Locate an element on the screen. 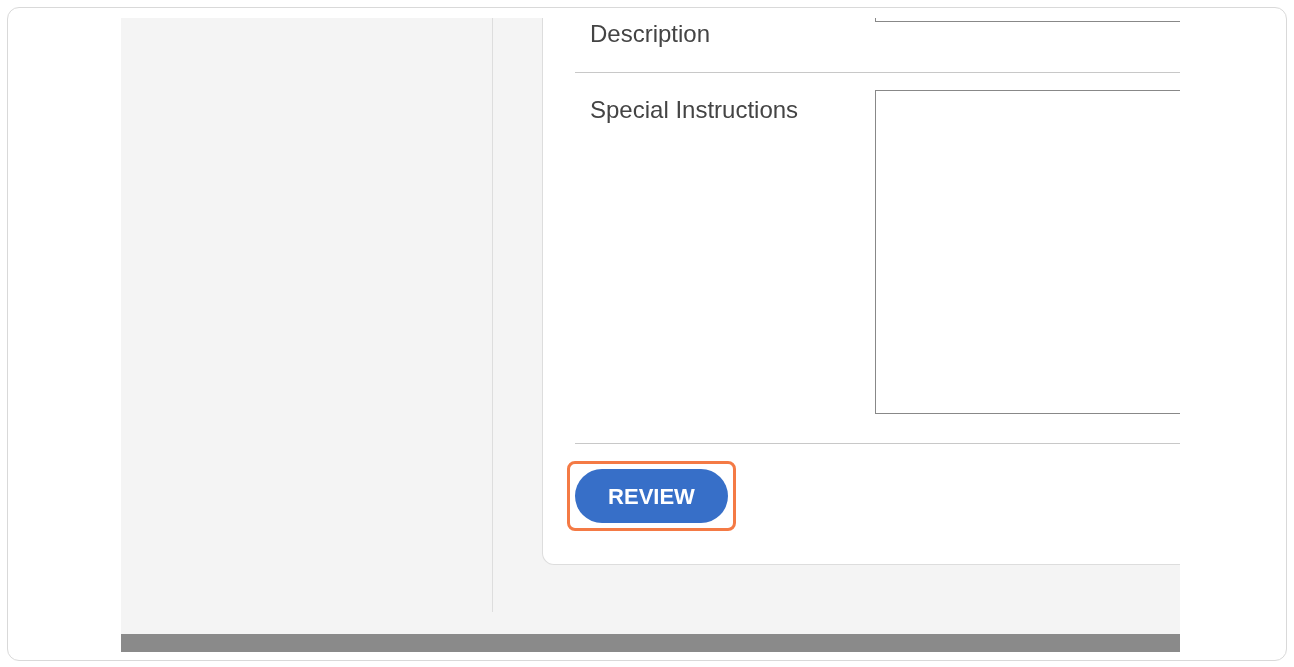 The height and width of the screenshot is (667, 1294). field-label: Special Instructions is located at coordinates (694, 110).